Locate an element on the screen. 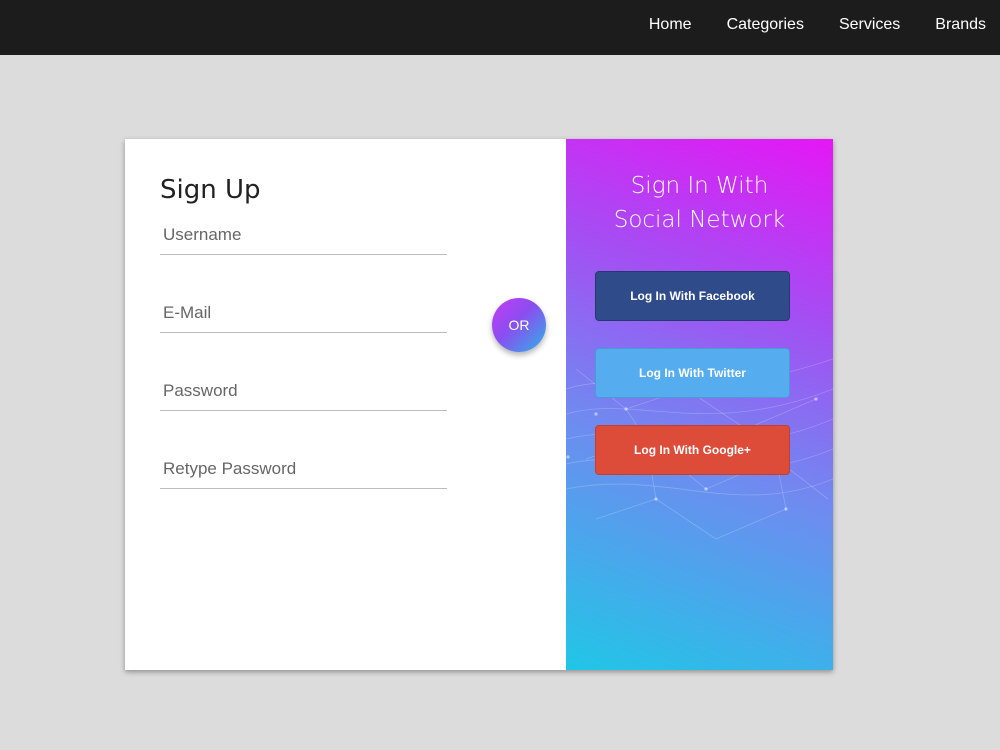 Image resolution: width=1000 pixels, height=750 pixels. nav-menu: Home Categories Services Brands is located at coordinates (807, 25).